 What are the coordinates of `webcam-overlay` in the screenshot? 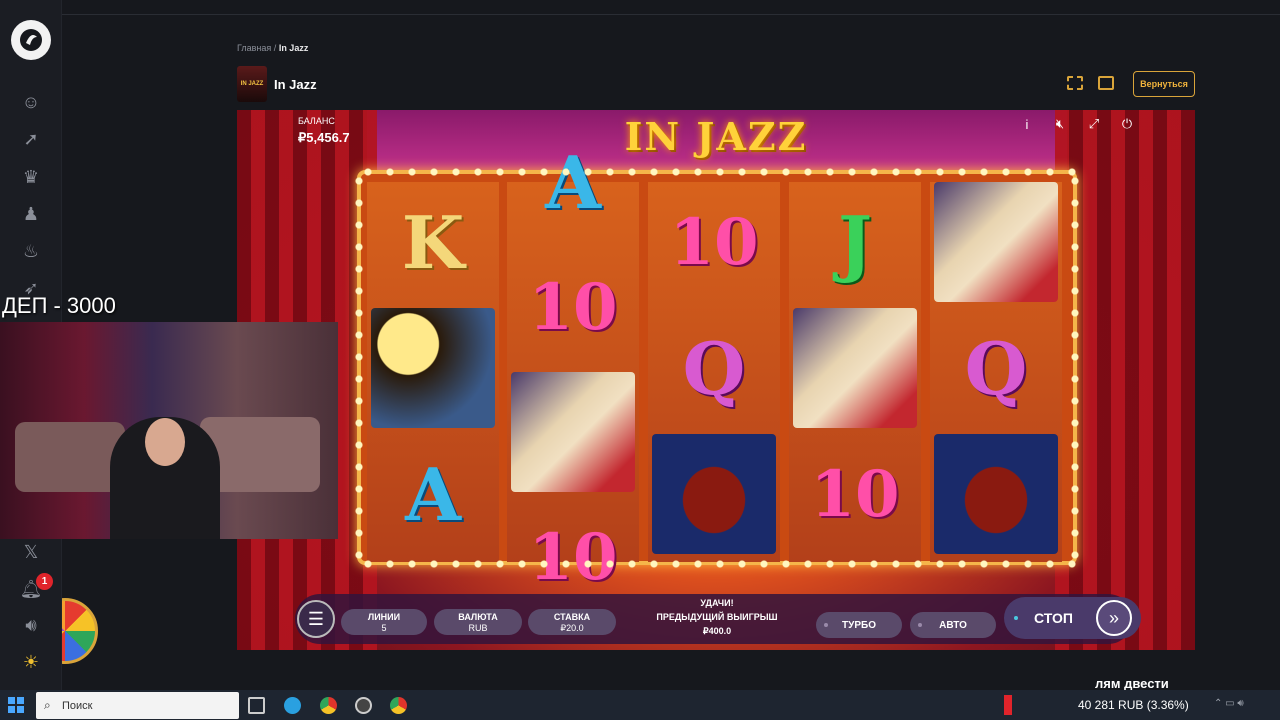 It's located at (169, 430).